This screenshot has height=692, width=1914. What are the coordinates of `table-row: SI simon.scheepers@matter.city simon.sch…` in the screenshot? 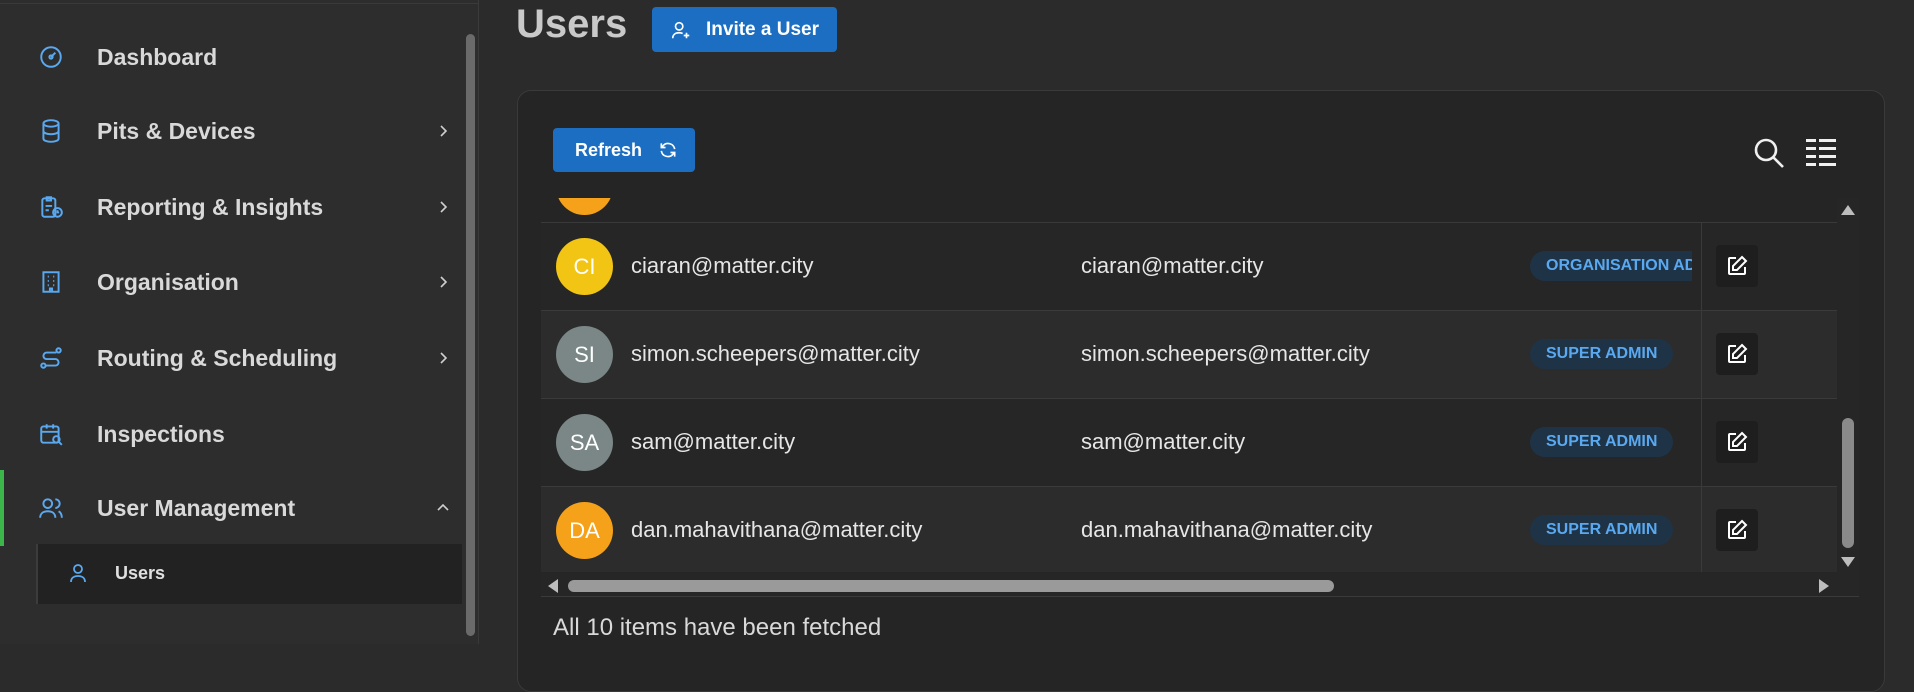 It's located at (1189, 354).